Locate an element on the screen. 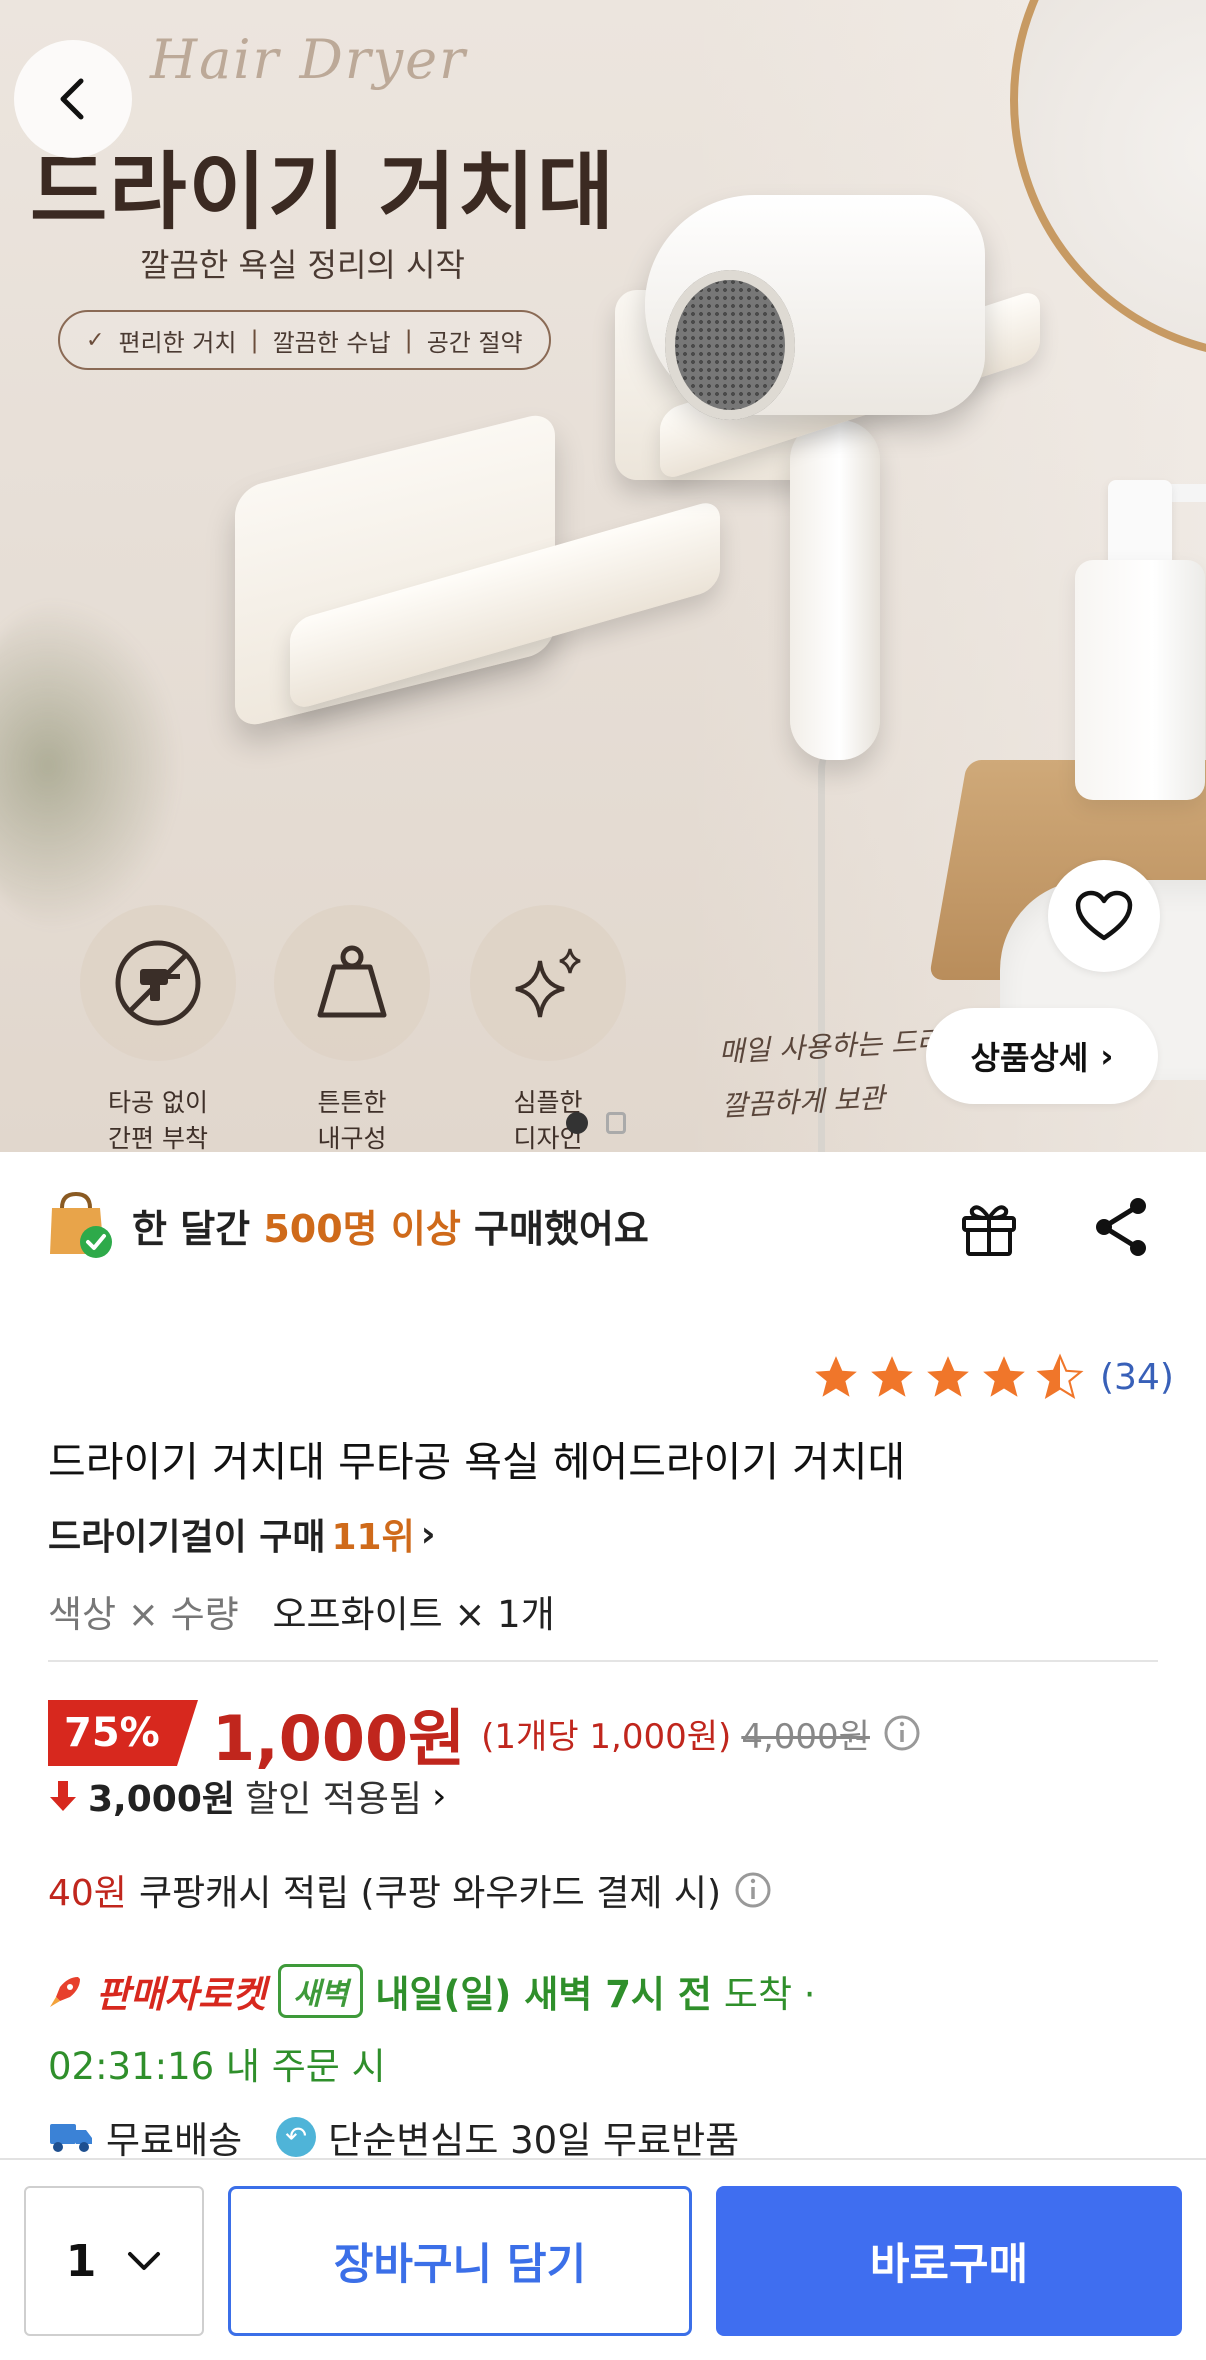  discount-badge: 75% is located at coordinates (123, 1733).